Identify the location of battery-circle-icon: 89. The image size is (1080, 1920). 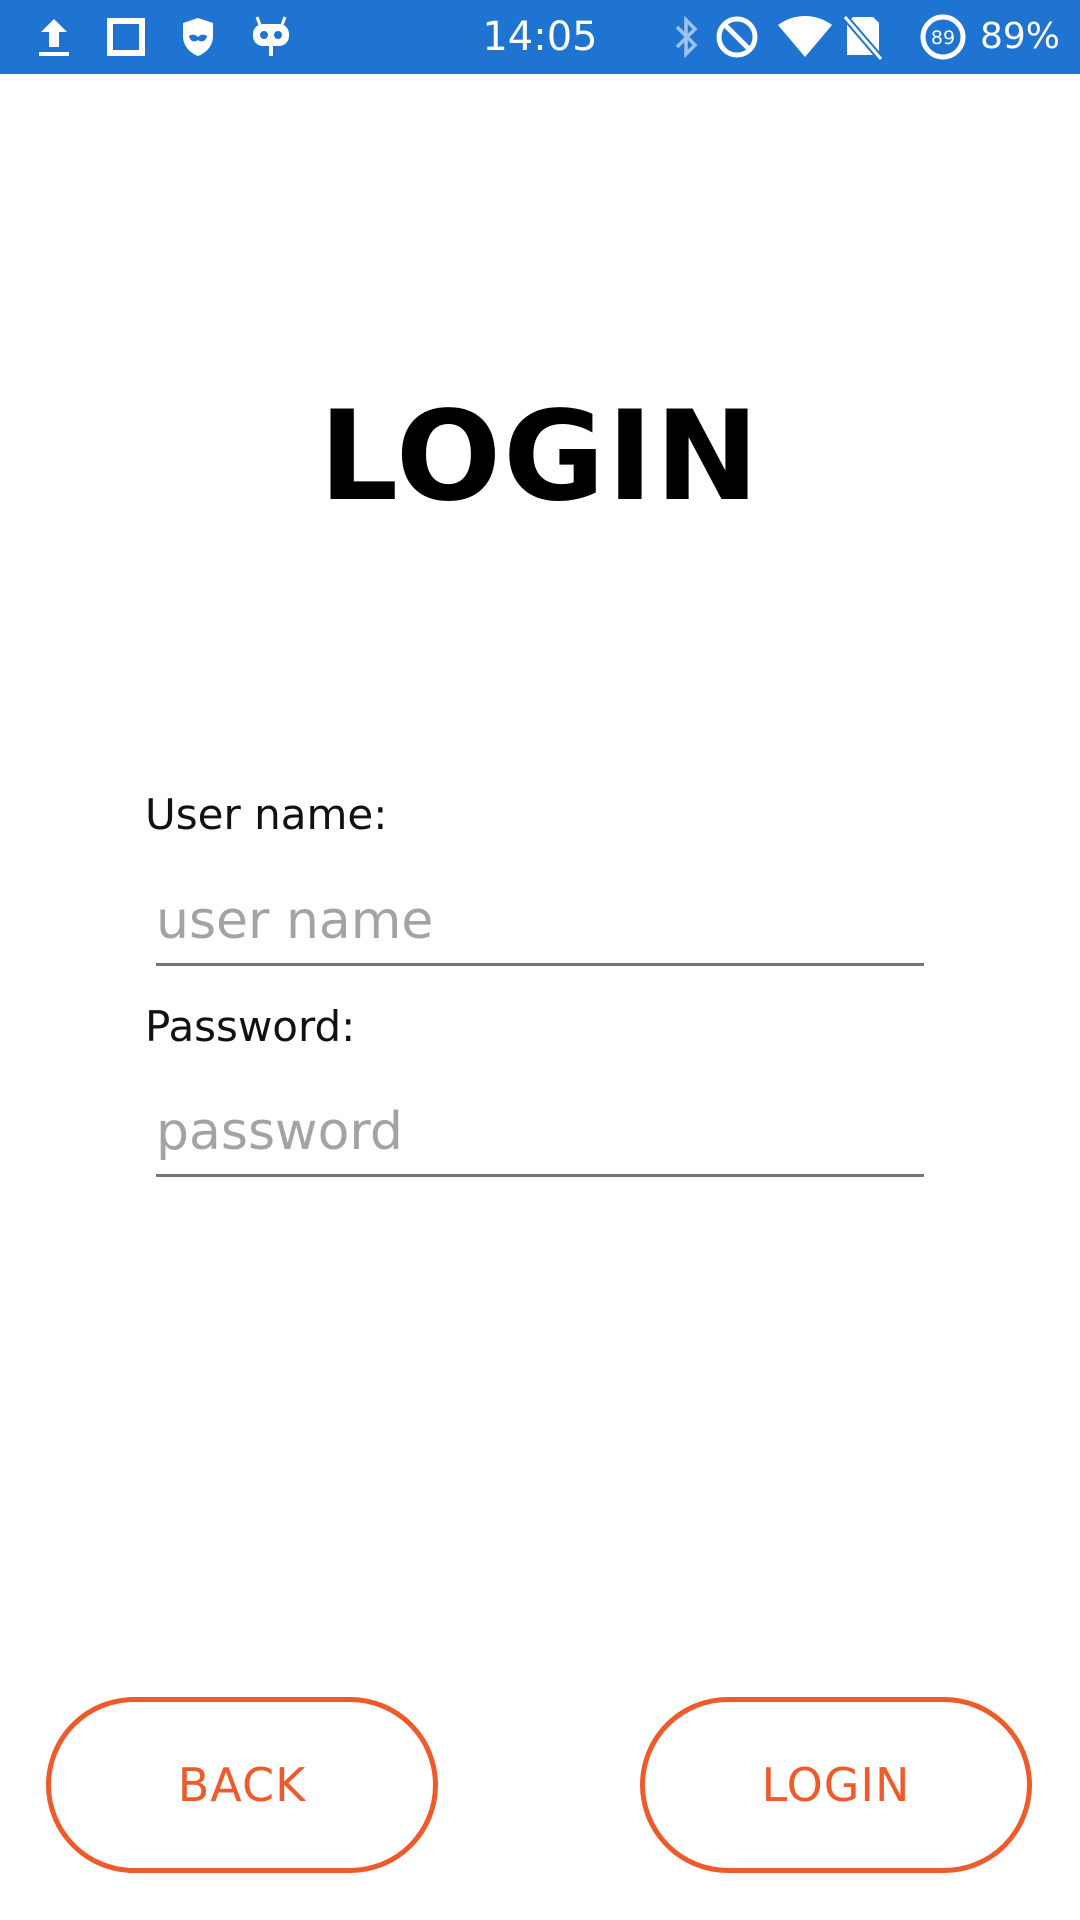
(943, 37).